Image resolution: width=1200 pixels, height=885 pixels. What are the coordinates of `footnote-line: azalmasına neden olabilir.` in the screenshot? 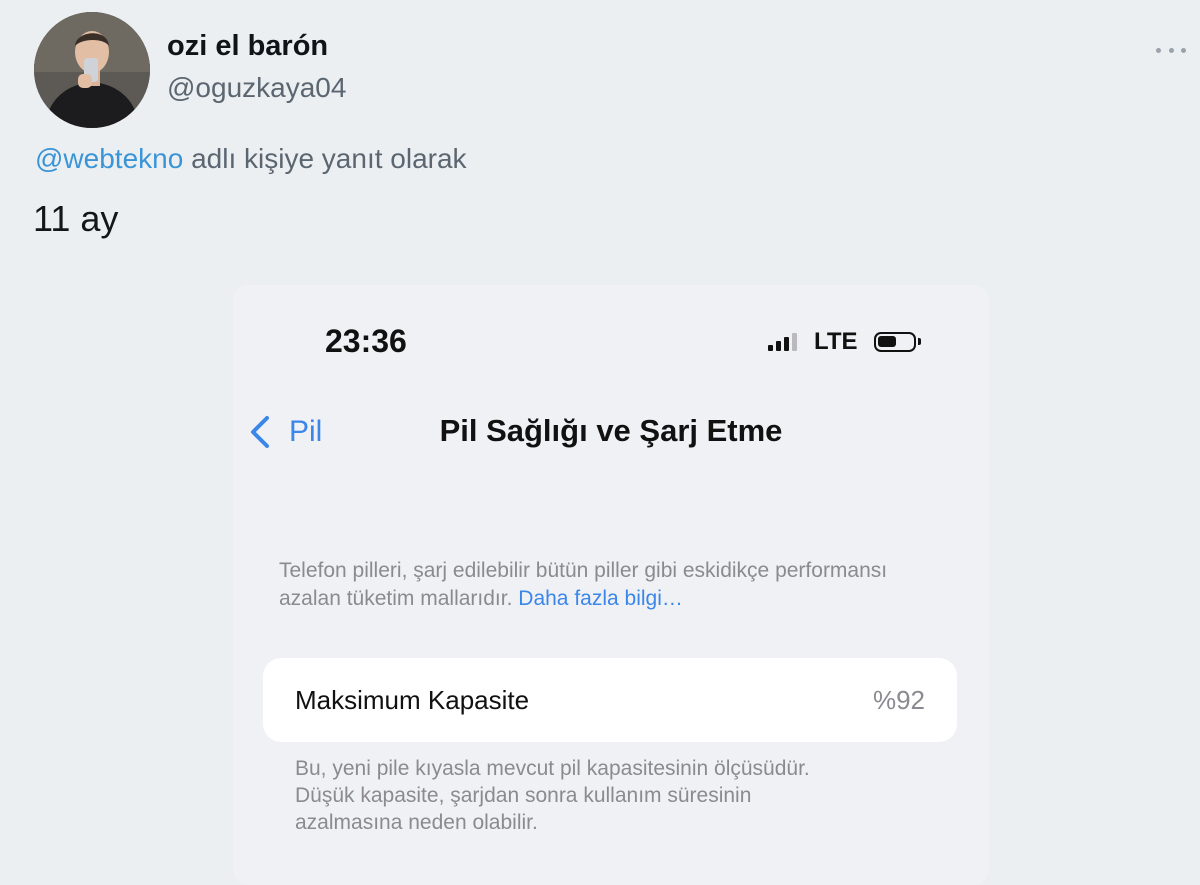 It's located at (416, 822).